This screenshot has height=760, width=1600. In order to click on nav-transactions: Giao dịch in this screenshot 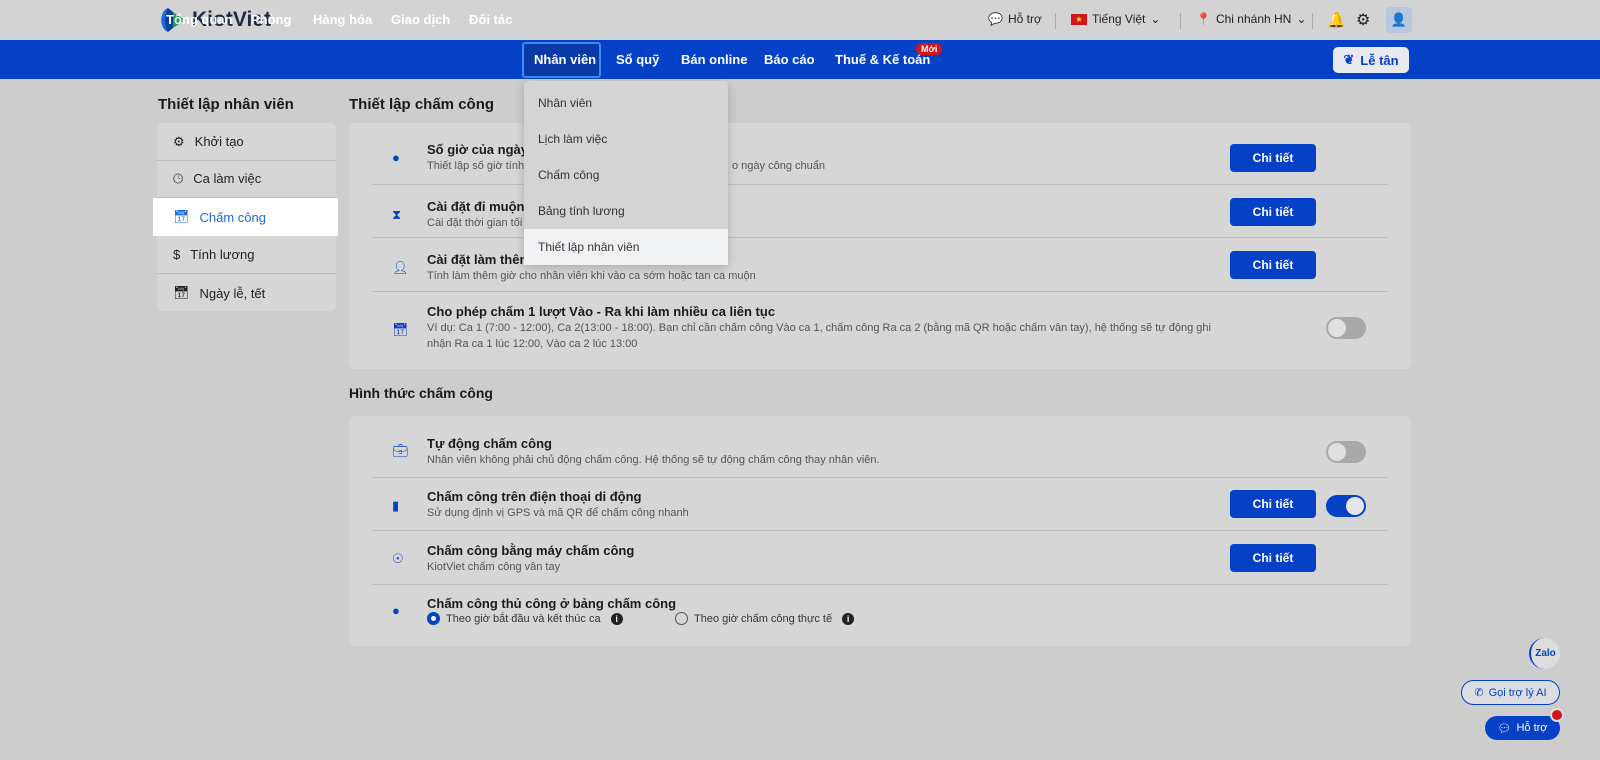, I will do `click(420, 19)`.